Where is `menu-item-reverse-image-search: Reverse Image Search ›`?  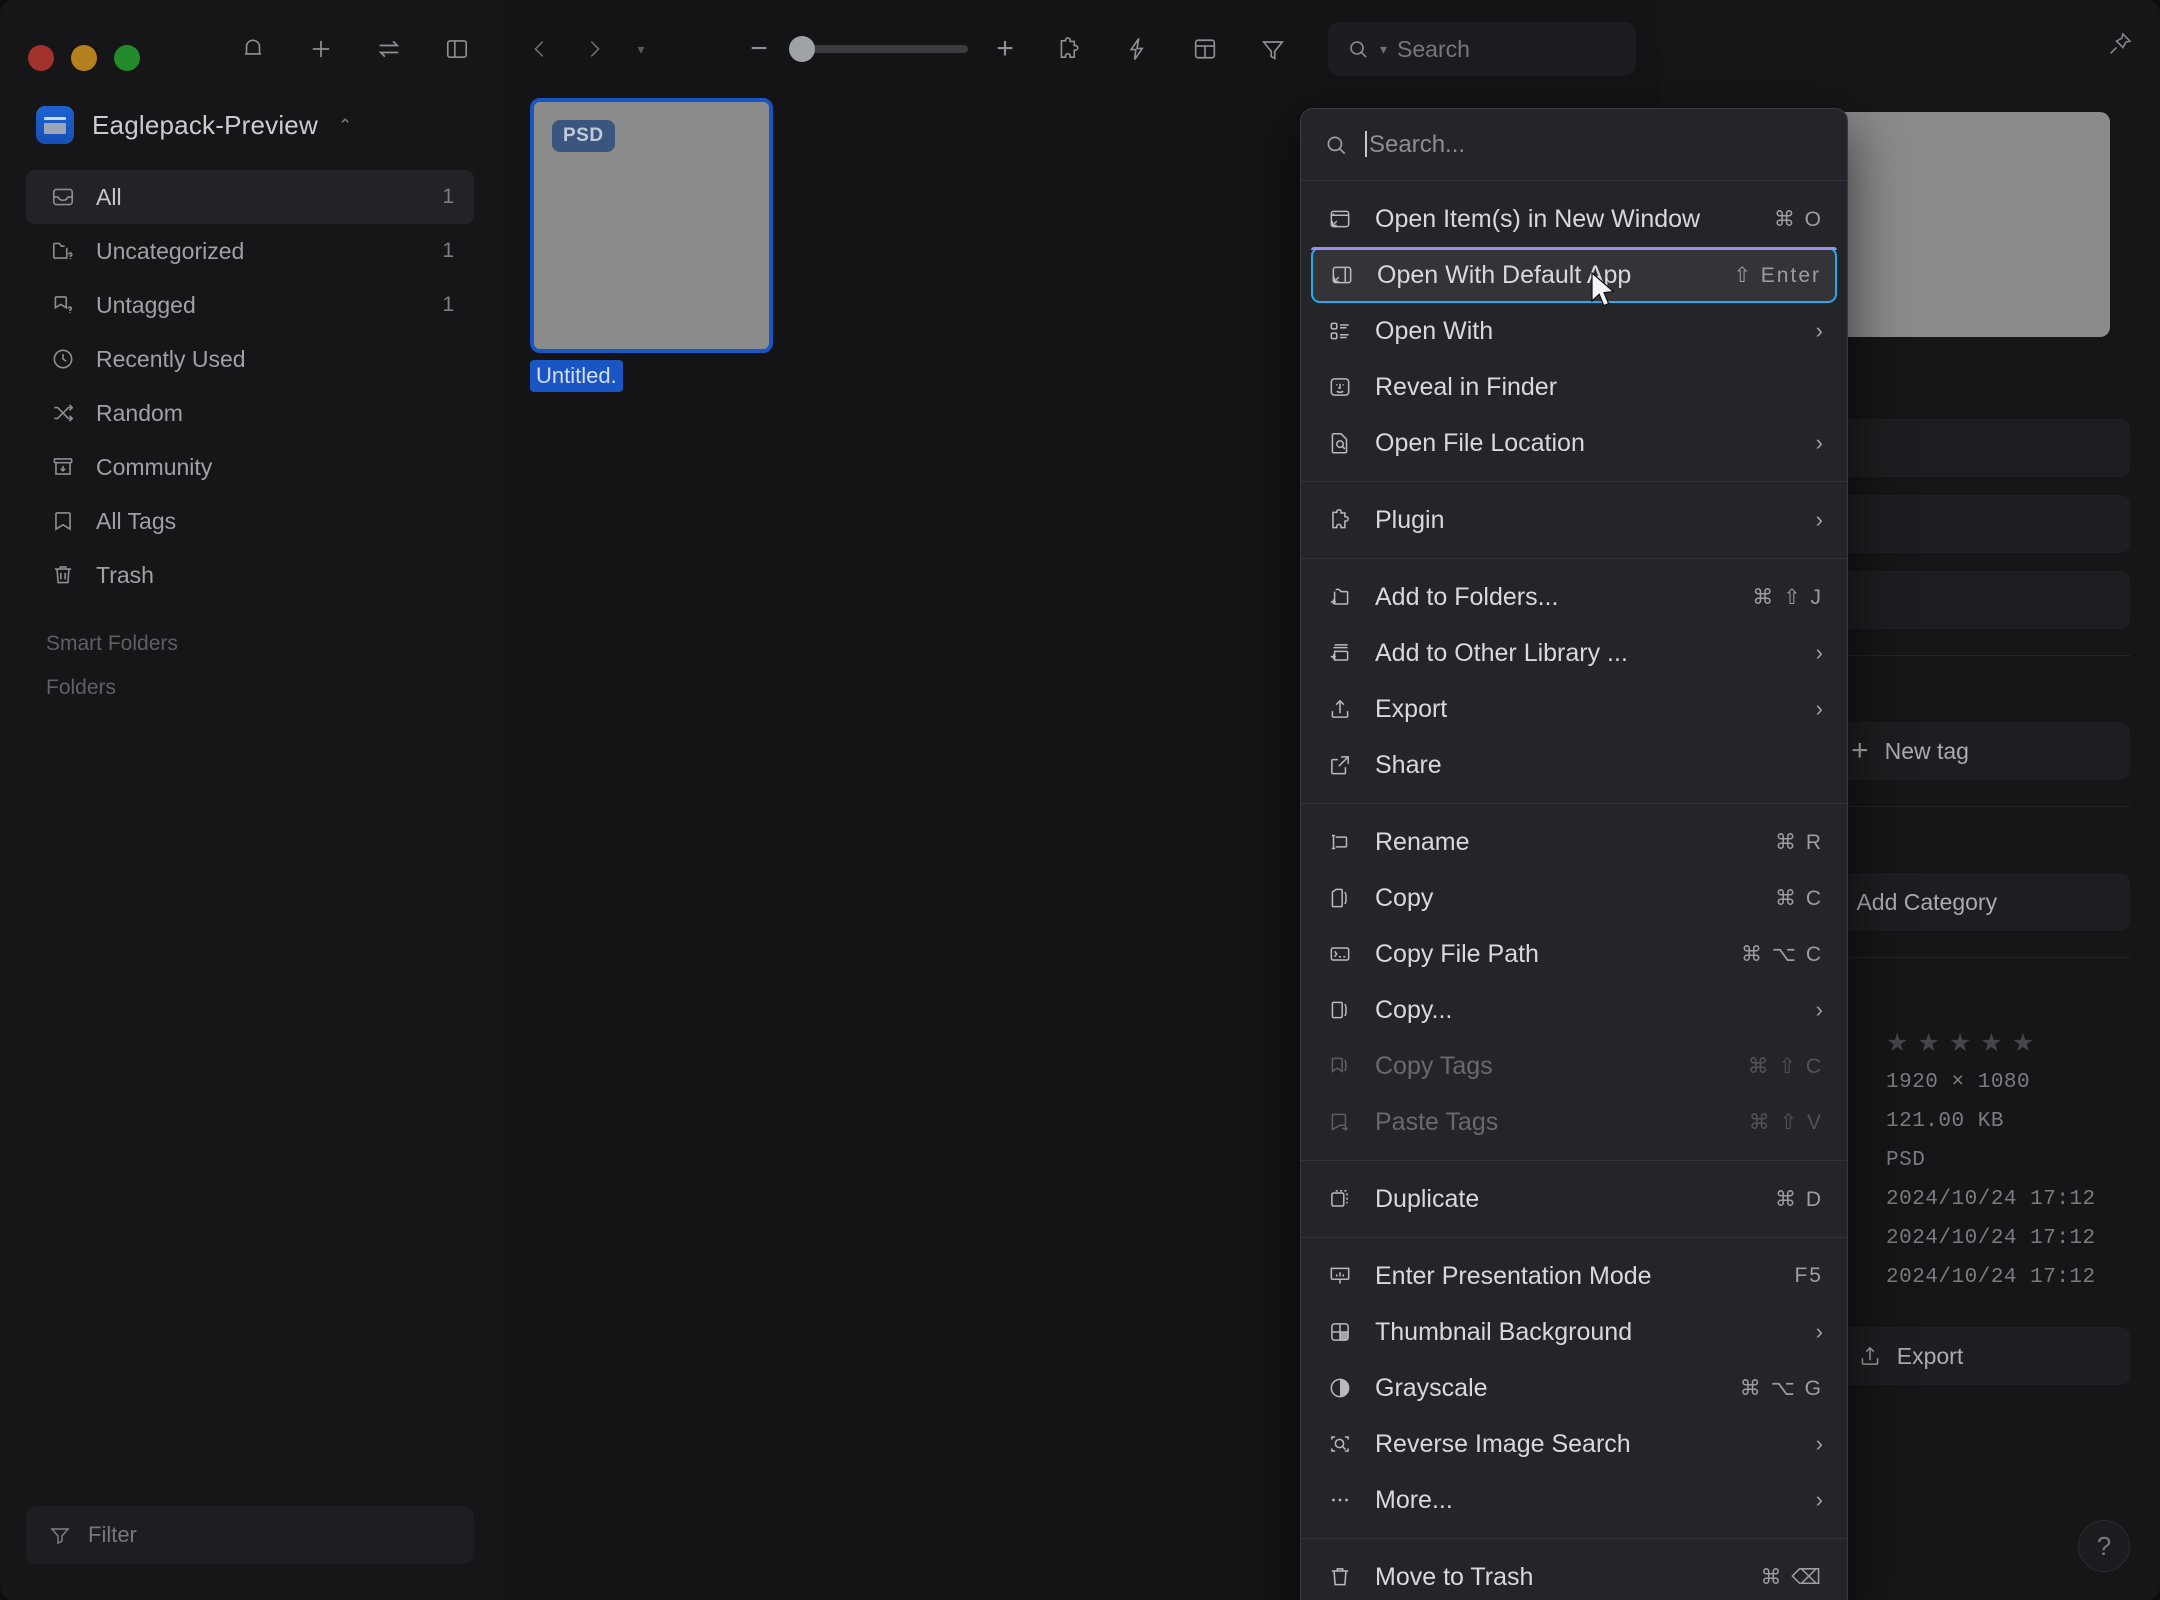
menu-item-reverse-image-search: Reverse Image Search › is located at coordinates (1574, 1444).